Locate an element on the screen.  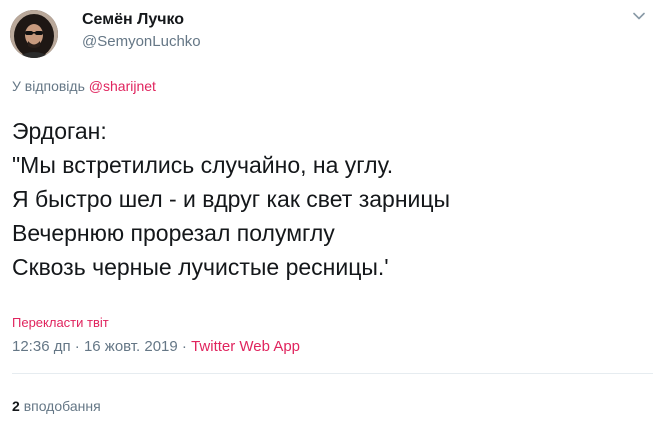
tweet-line: Вечернюю прорезал полумглу is located at coordinates (173, 233).